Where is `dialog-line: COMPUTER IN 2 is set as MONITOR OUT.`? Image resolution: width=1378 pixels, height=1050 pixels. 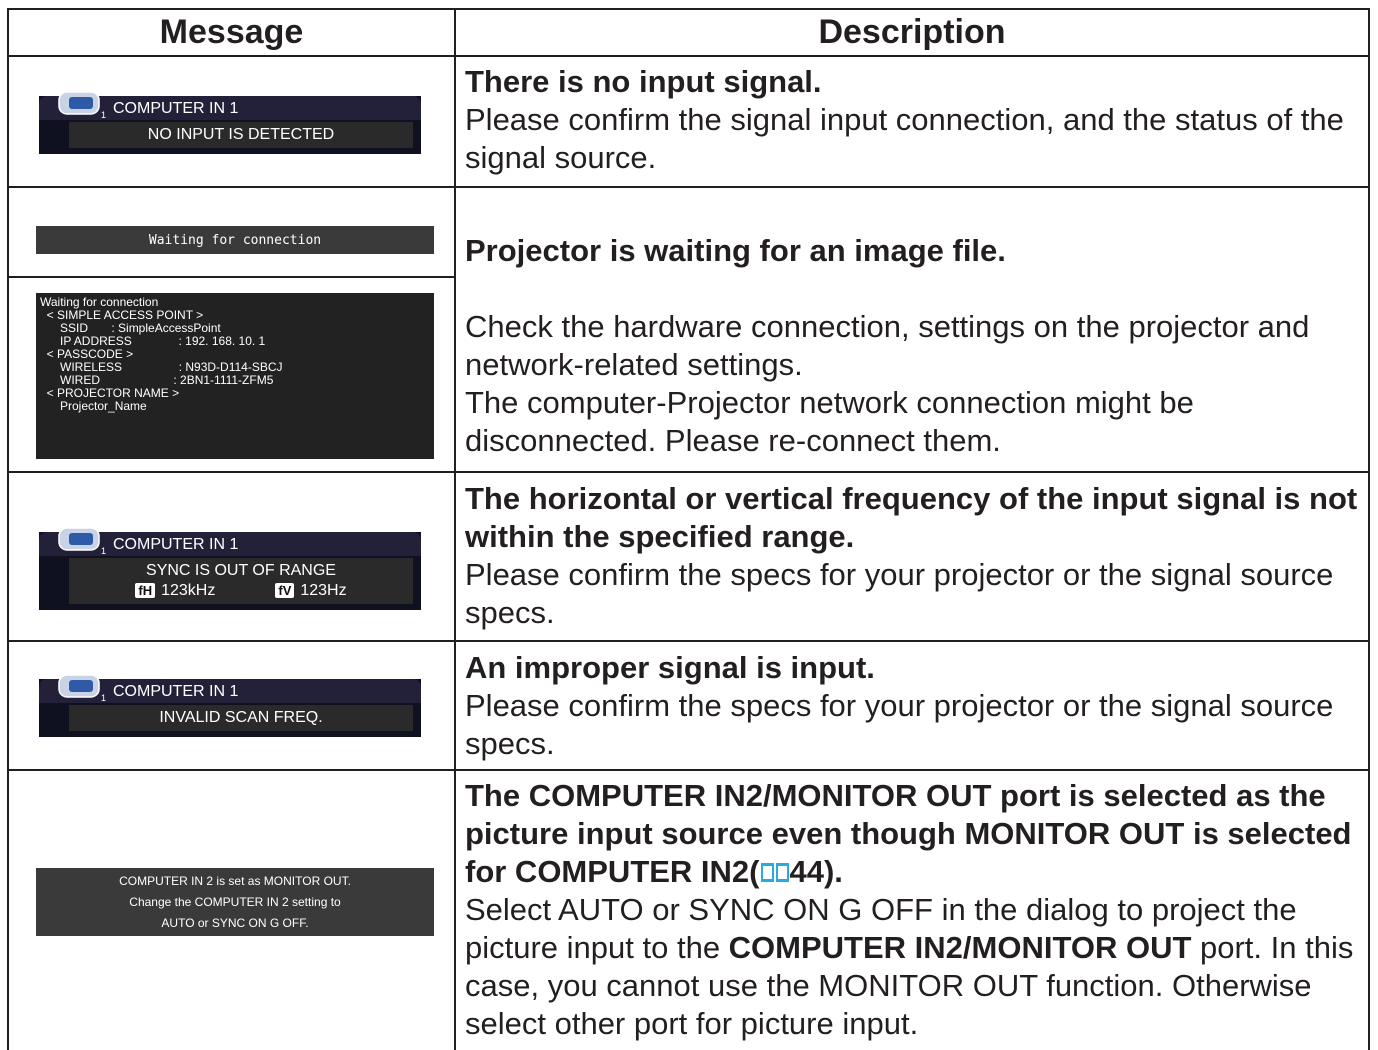
dialog-line: COMPUTER IN 2 is set as MONITOR OUT. is located at coordinates (235, 880).